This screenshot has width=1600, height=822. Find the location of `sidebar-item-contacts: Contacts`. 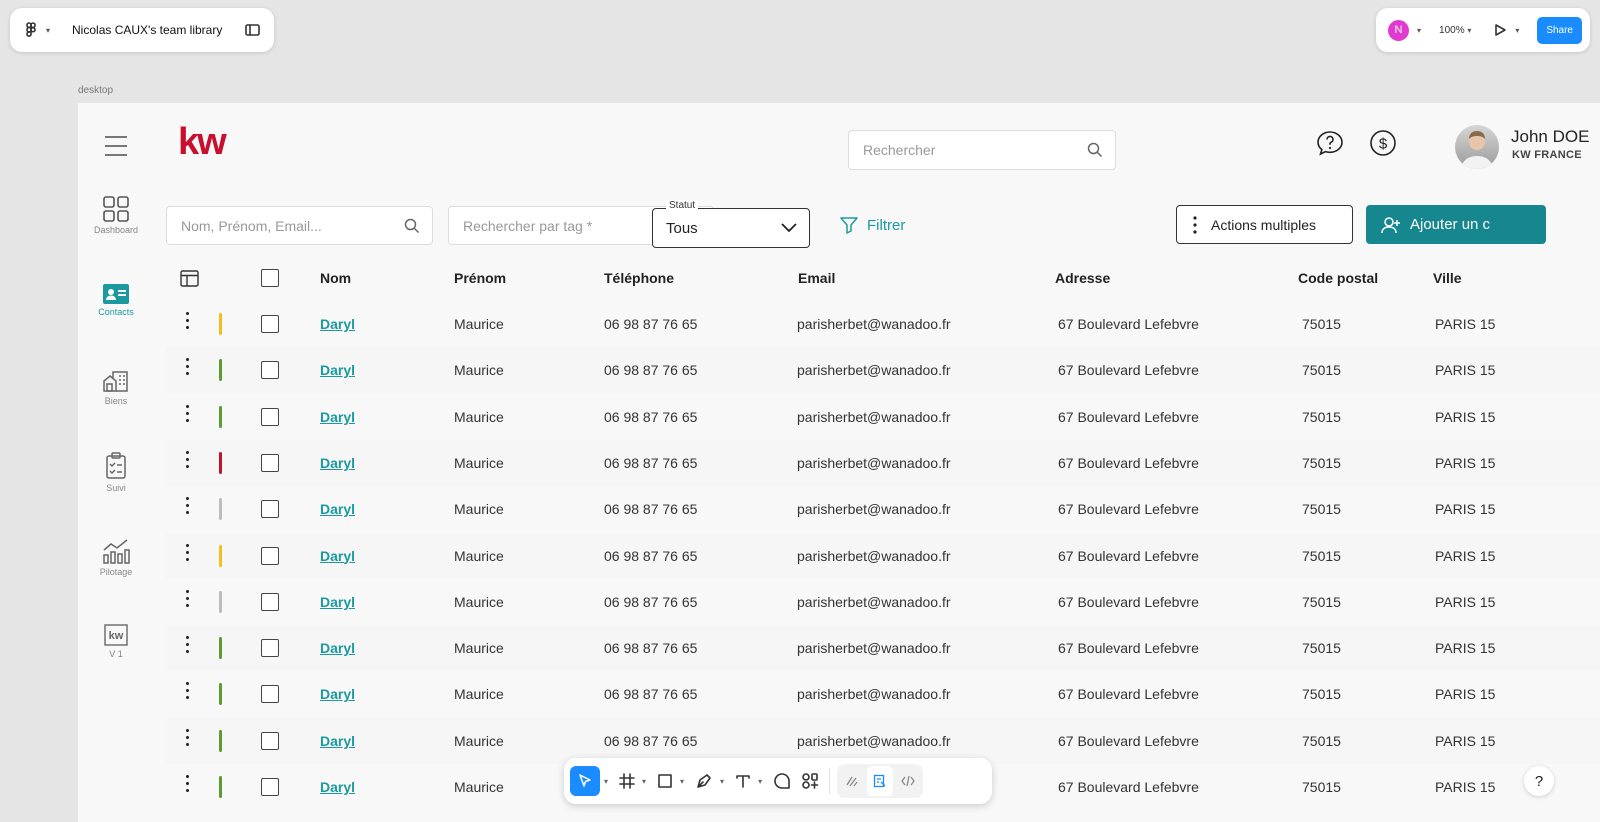

sidebar-item-contacts: Contacts is located at coordinates (116, 300).